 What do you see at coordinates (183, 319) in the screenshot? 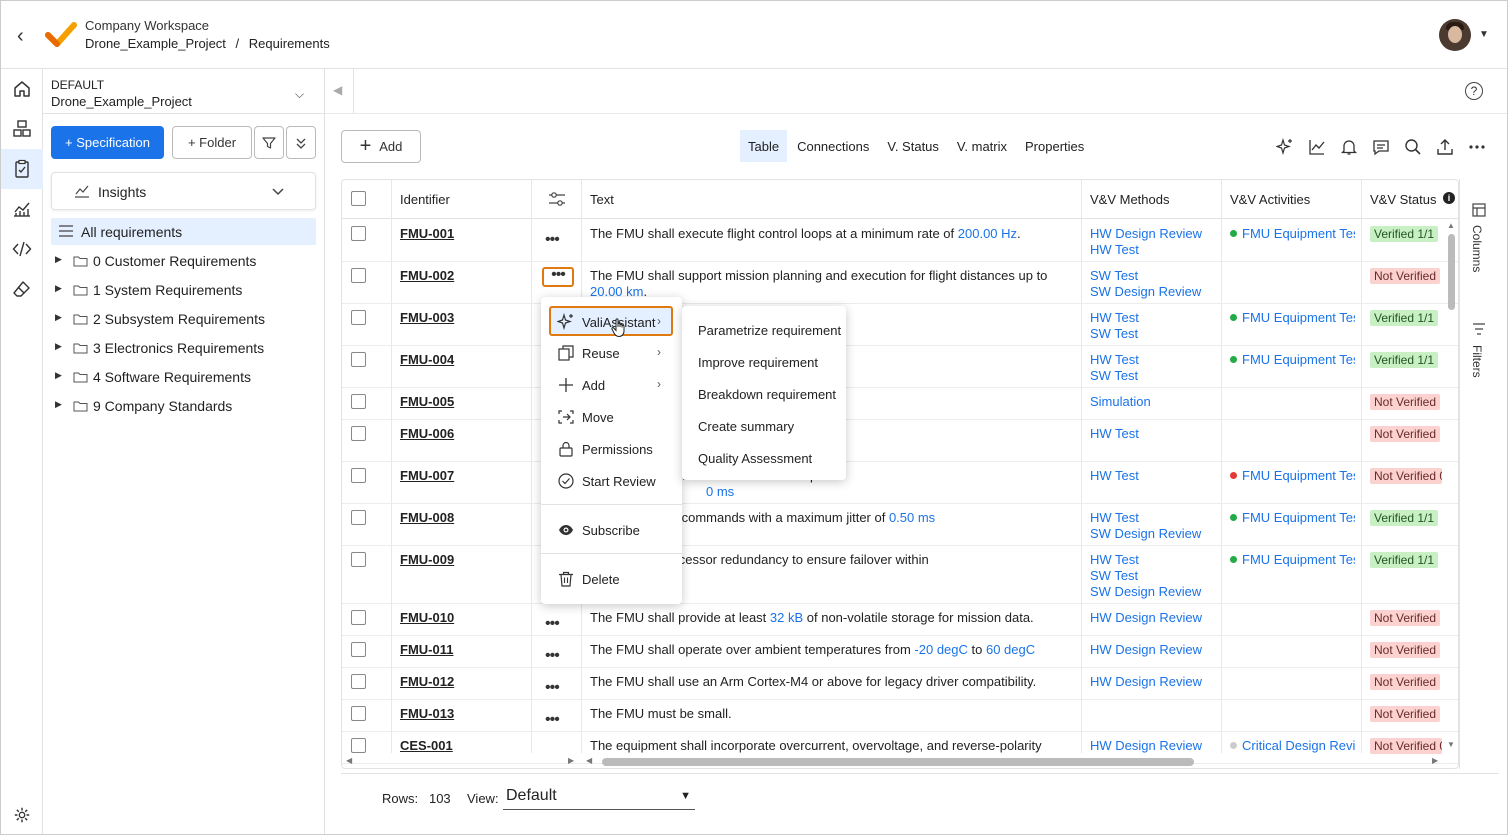
I see `tree-item: ▶ 2 Subsystem Requirements` at bounding box center [183, 319].